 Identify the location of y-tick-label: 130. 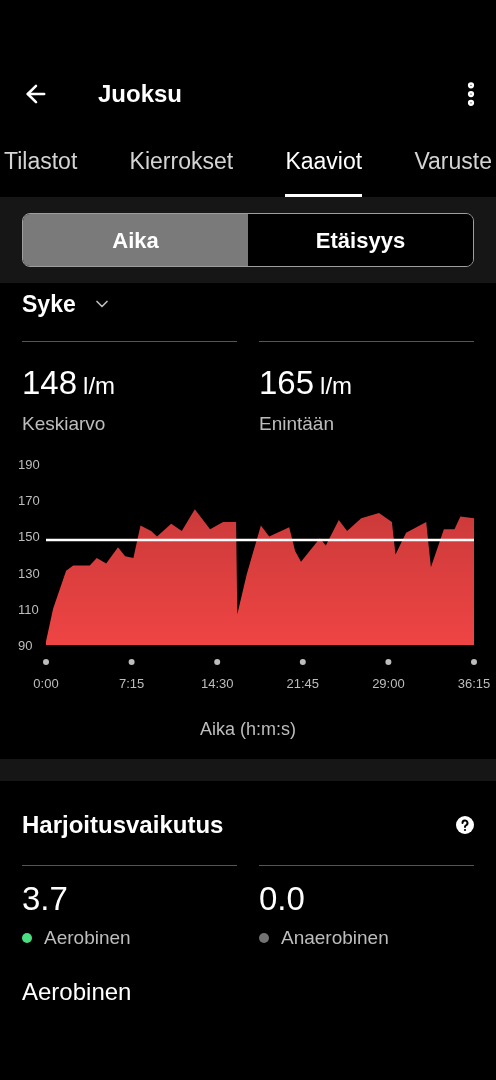
(29, 573).